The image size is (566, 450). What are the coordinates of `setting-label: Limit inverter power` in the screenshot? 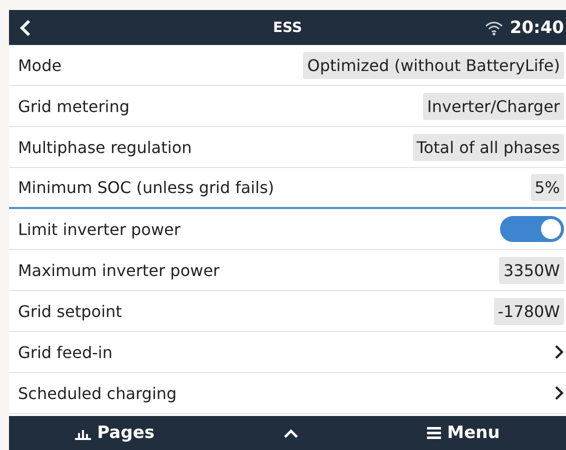 It's located at (99, 229).